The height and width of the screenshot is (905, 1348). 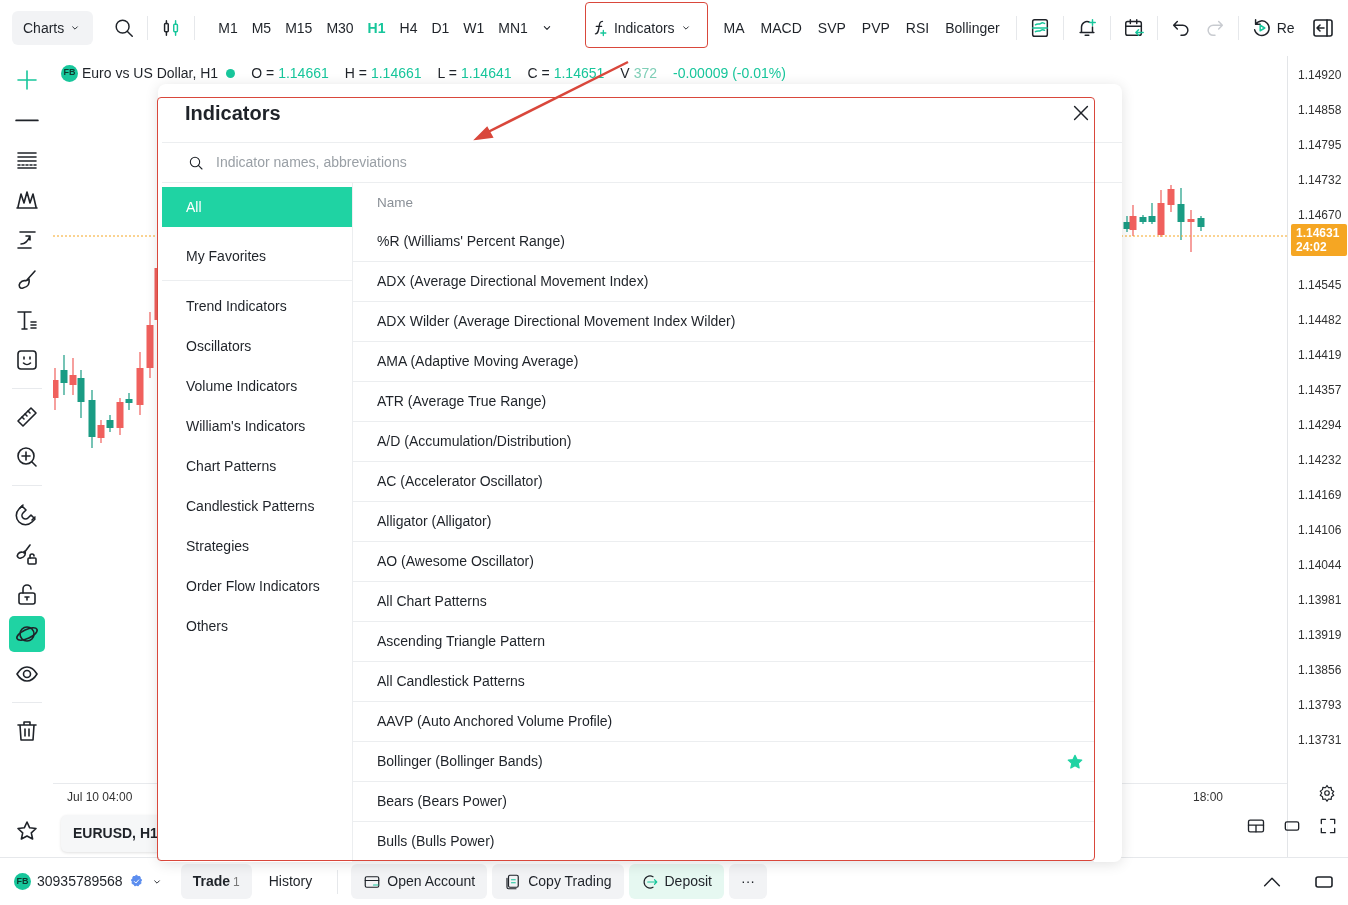 What do you see at coordinates (1320, 495) in the screenshot?
I see `price-label: 1.14169` at bounding box center [1320, 495].